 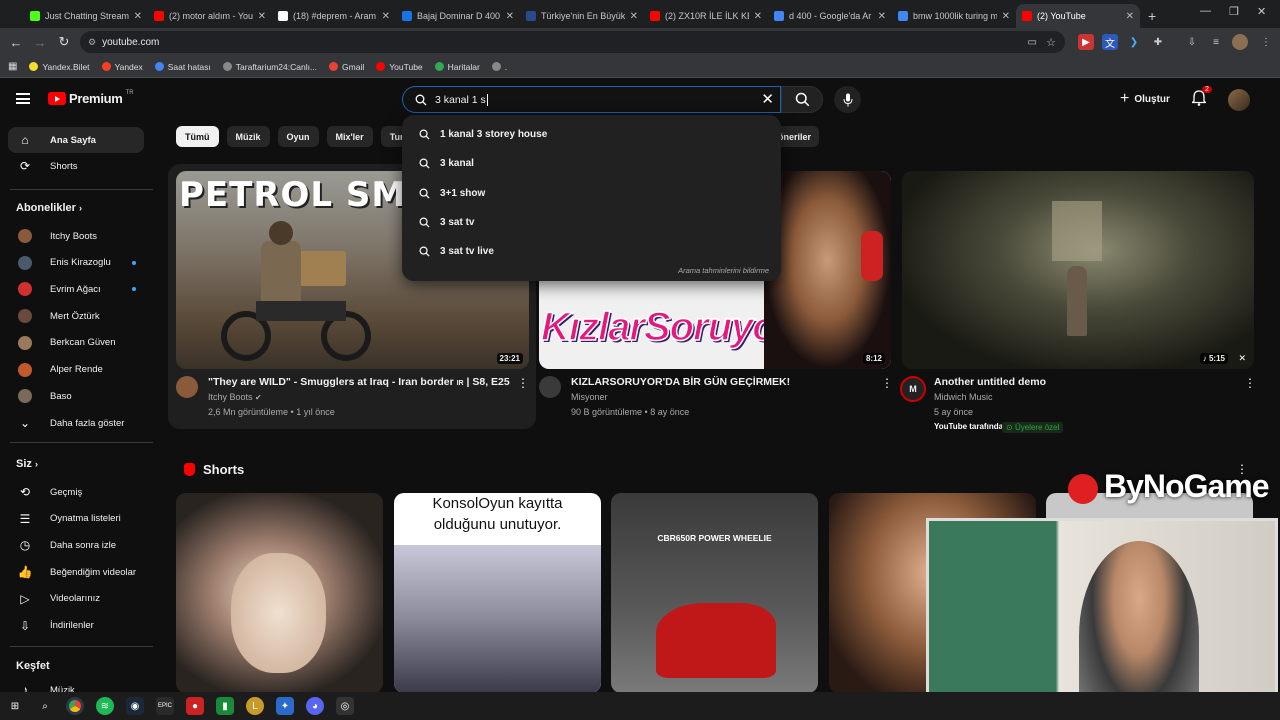 I want to click on browser-tab: Türkiye'nin En Büyük ✕, so click(x=582, y=16).